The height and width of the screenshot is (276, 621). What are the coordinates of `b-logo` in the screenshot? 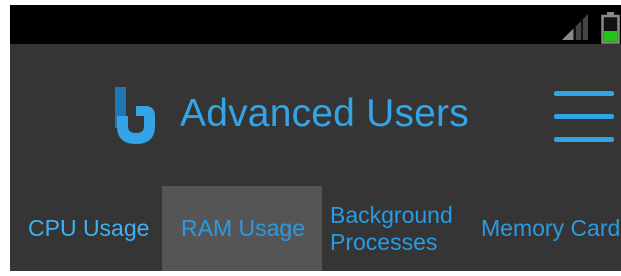 It's located at (135, 115).